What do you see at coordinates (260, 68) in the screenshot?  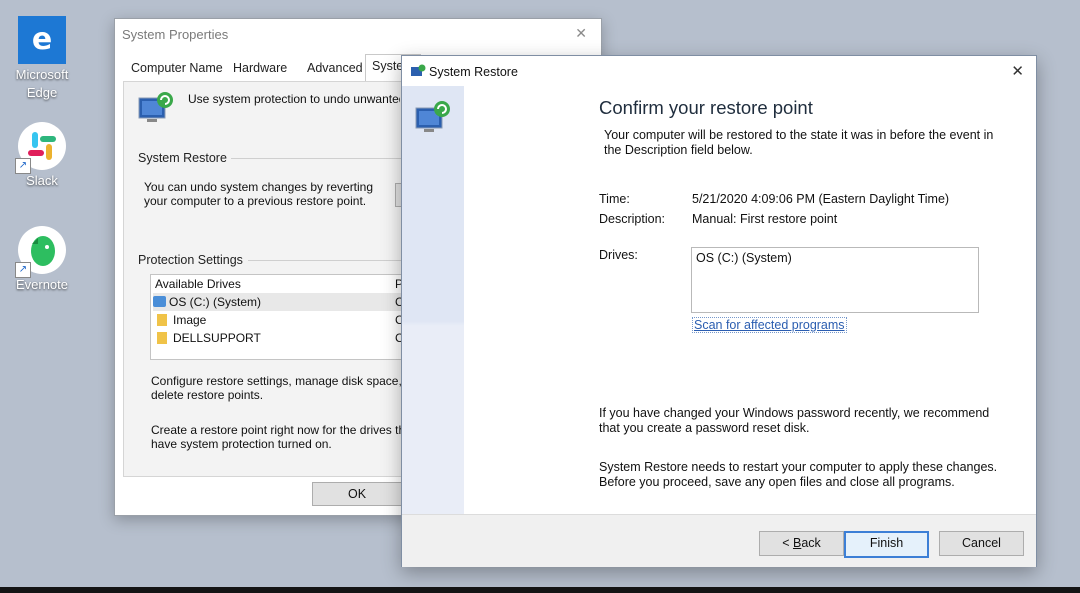 I see `tab-hardware: Hardware` at bounding box center [260, 68].